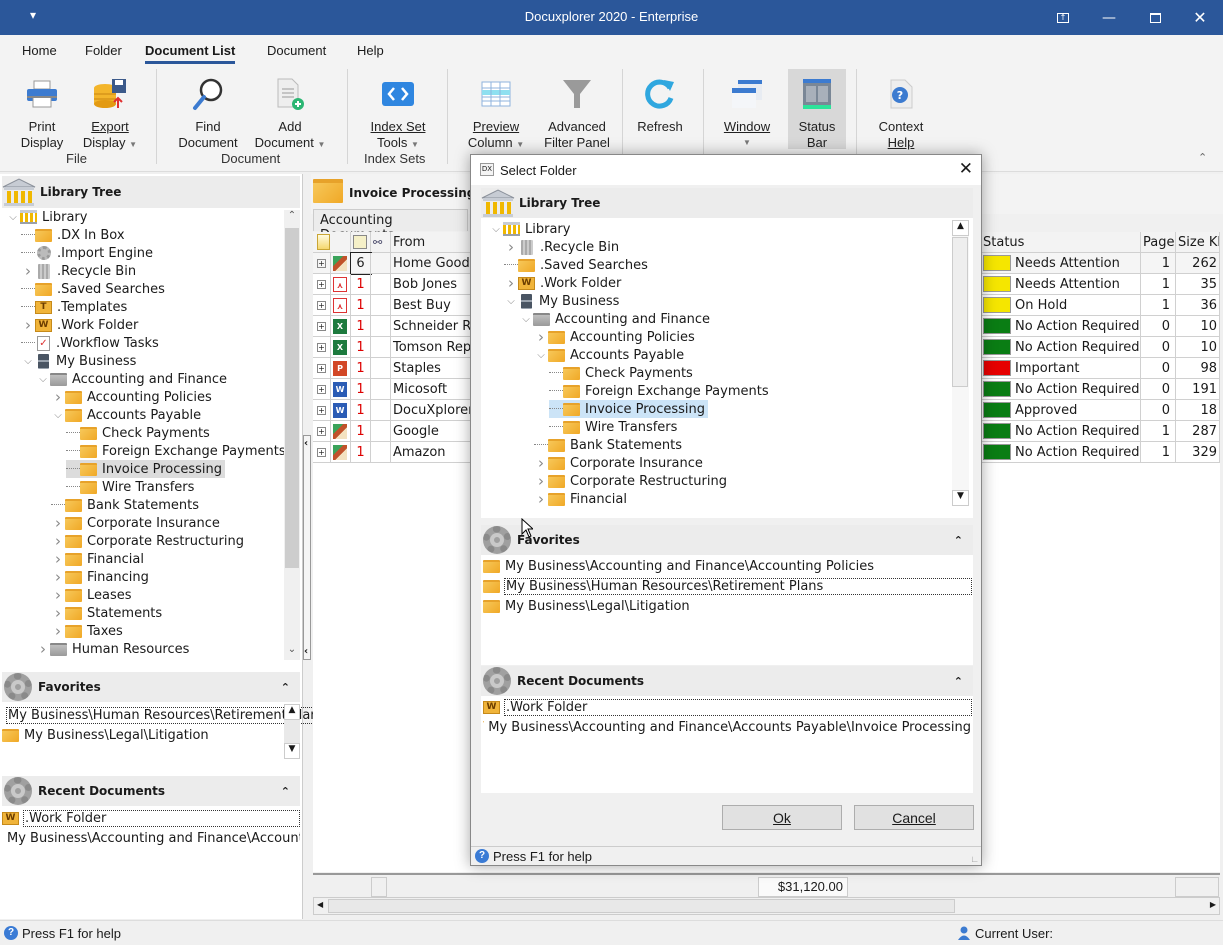 The width and height of the screenshot is (1223, 945). I want to click on window-button: Window ▼, so click(747, 110).